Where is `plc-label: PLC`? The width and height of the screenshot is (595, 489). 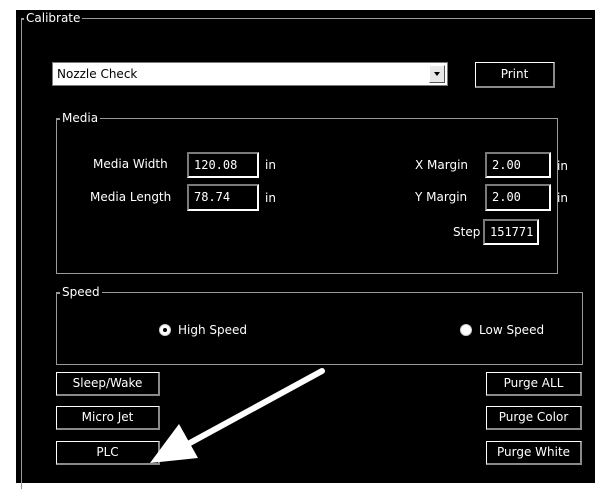 plc-label: PLC is located at coordinates (107, 452).